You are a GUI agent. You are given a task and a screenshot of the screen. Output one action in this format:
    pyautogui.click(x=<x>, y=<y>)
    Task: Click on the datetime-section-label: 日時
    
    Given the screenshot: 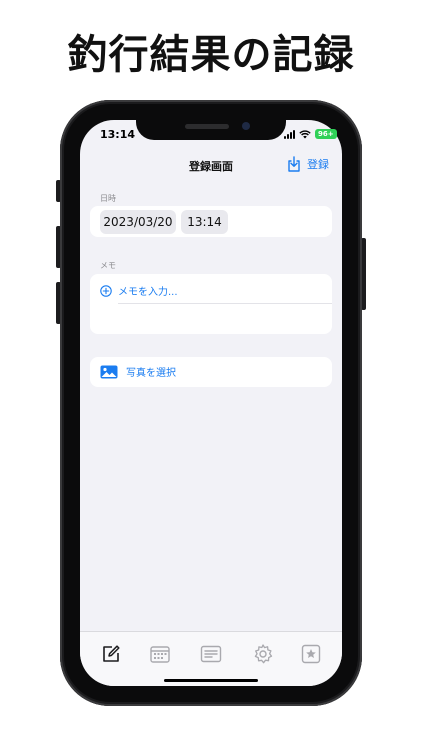 What is the action you would take?
    pyautogui.click(x=108, y=198)
    